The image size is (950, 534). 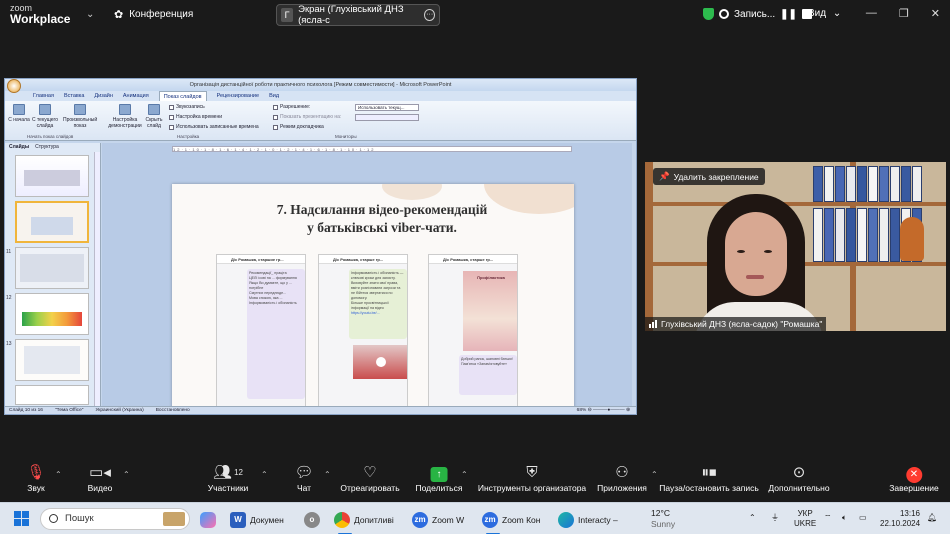 I want to click on share-screen-button: ↑ Поделиться, so click(x=439, y=478).